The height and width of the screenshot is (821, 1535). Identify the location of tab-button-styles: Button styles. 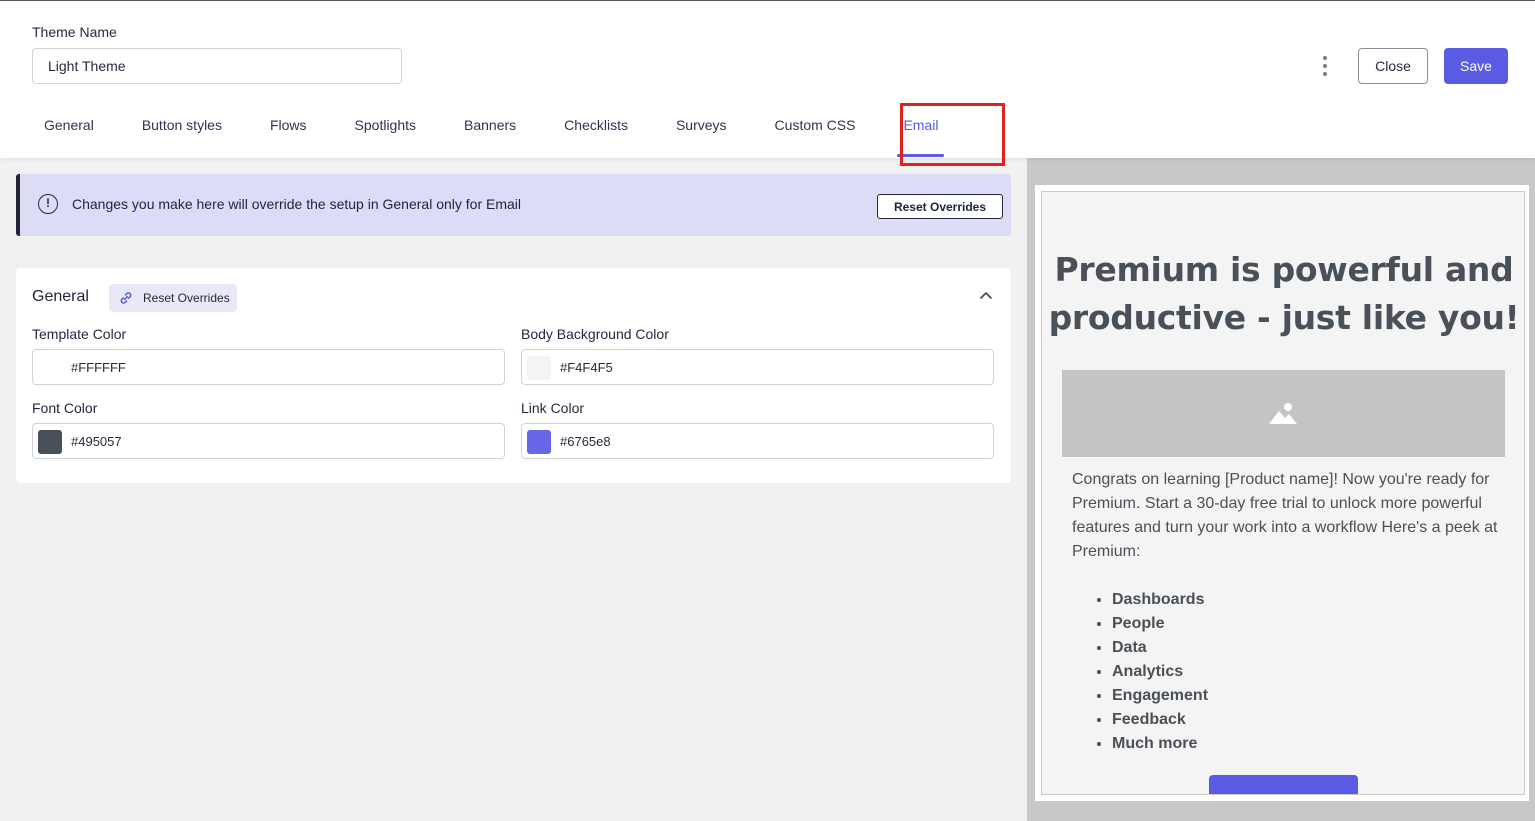
(182, 130).